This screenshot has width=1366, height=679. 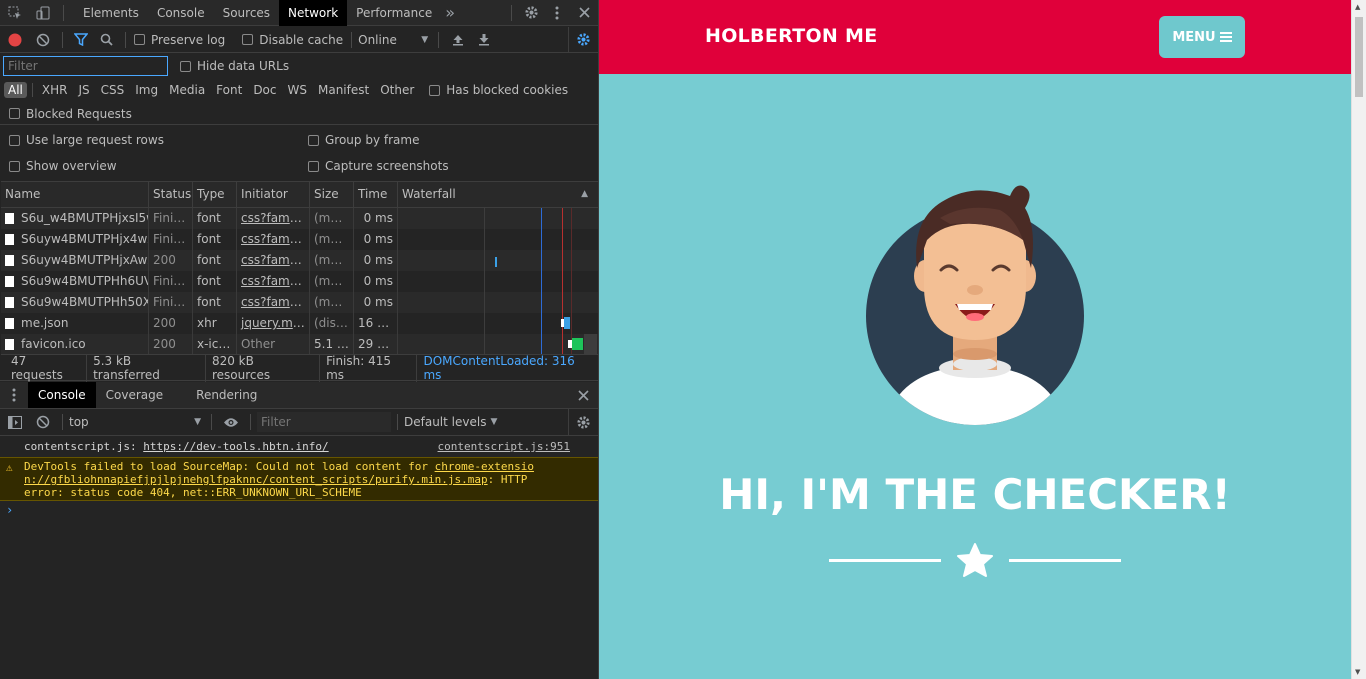 I want to click on filter-type-js: JS, so click(x=83, y=90).